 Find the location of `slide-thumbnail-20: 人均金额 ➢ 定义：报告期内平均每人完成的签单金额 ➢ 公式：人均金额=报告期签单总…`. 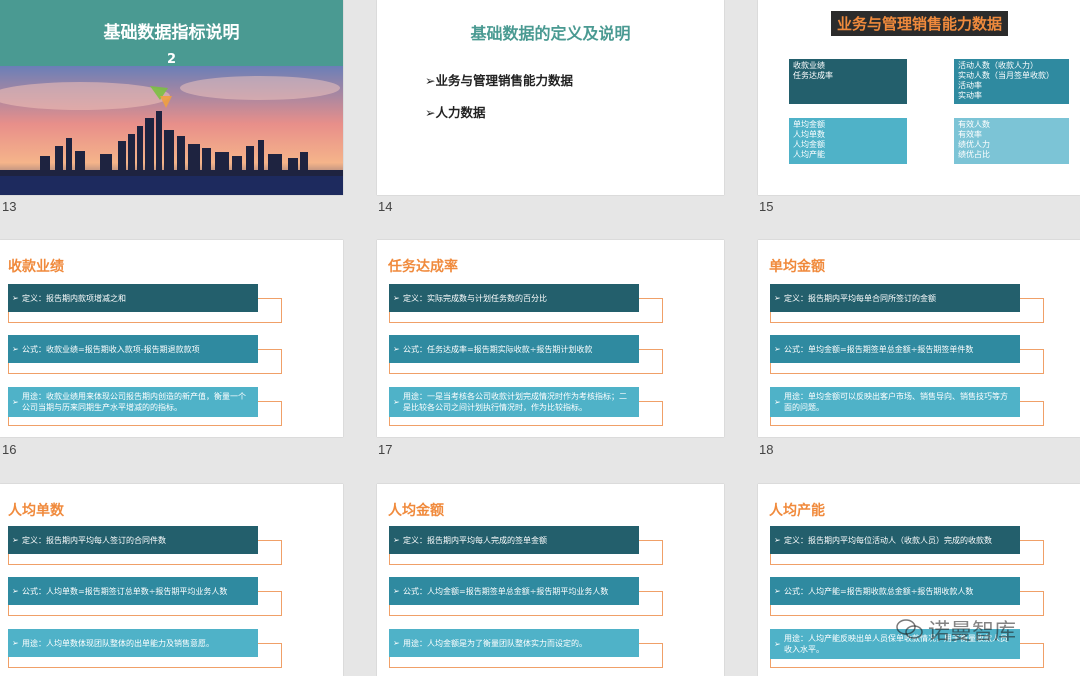

slide-thumbnail-20: 人均金额 ➢ 定义：报告期内平均每人完成的签单金额 ➢ 公式：人均金额=报告期签单总… is located at coordinates (550, 580).